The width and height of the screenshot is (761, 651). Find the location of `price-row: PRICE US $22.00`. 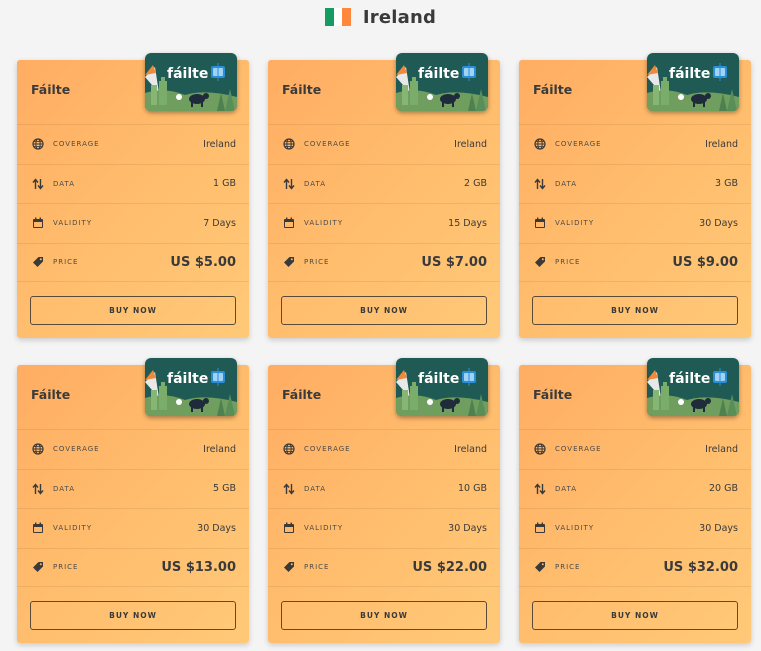

price-row: PRICE US $22.00 is located at coordinates (384, 567).